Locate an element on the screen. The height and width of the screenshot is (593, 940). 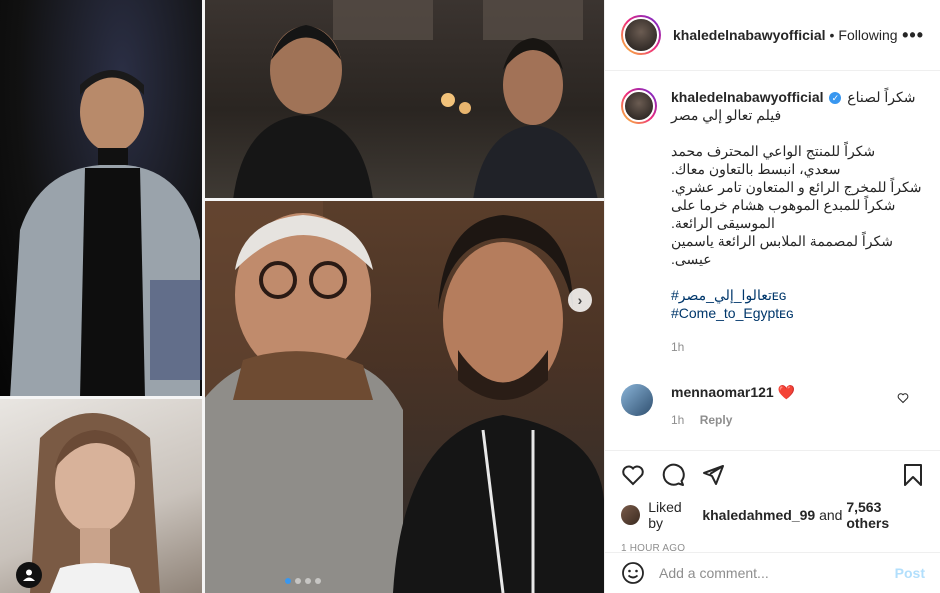
caption-line: عيسى. is located at coordinates (691, 259).